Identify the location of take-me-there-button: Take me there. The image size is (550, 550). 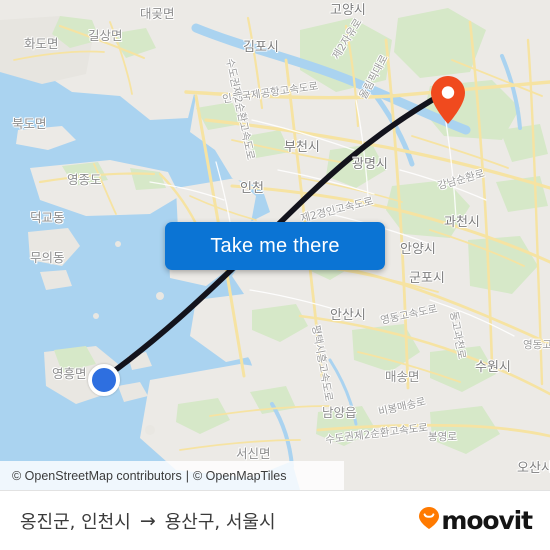
(275, 246).